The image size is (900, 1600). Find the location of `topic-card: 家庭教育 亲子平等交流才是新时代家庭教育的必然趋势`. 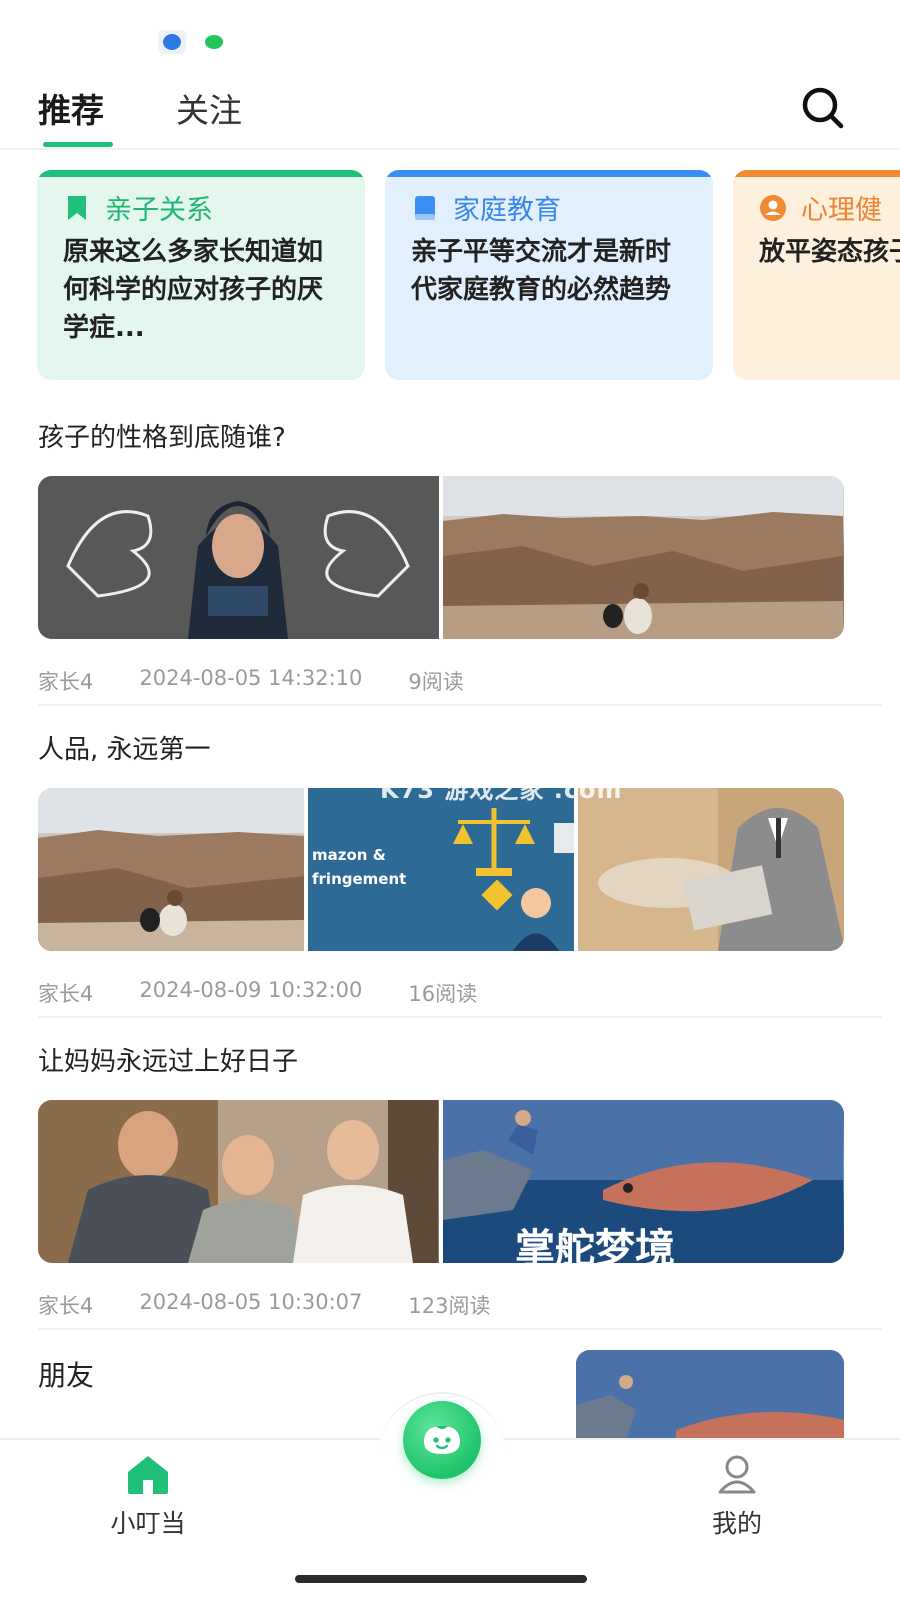

topic-card: 家庭教育 亲子平等交流才是新时代家庭教育的必然趋势 is located at coordinates (549, 275).